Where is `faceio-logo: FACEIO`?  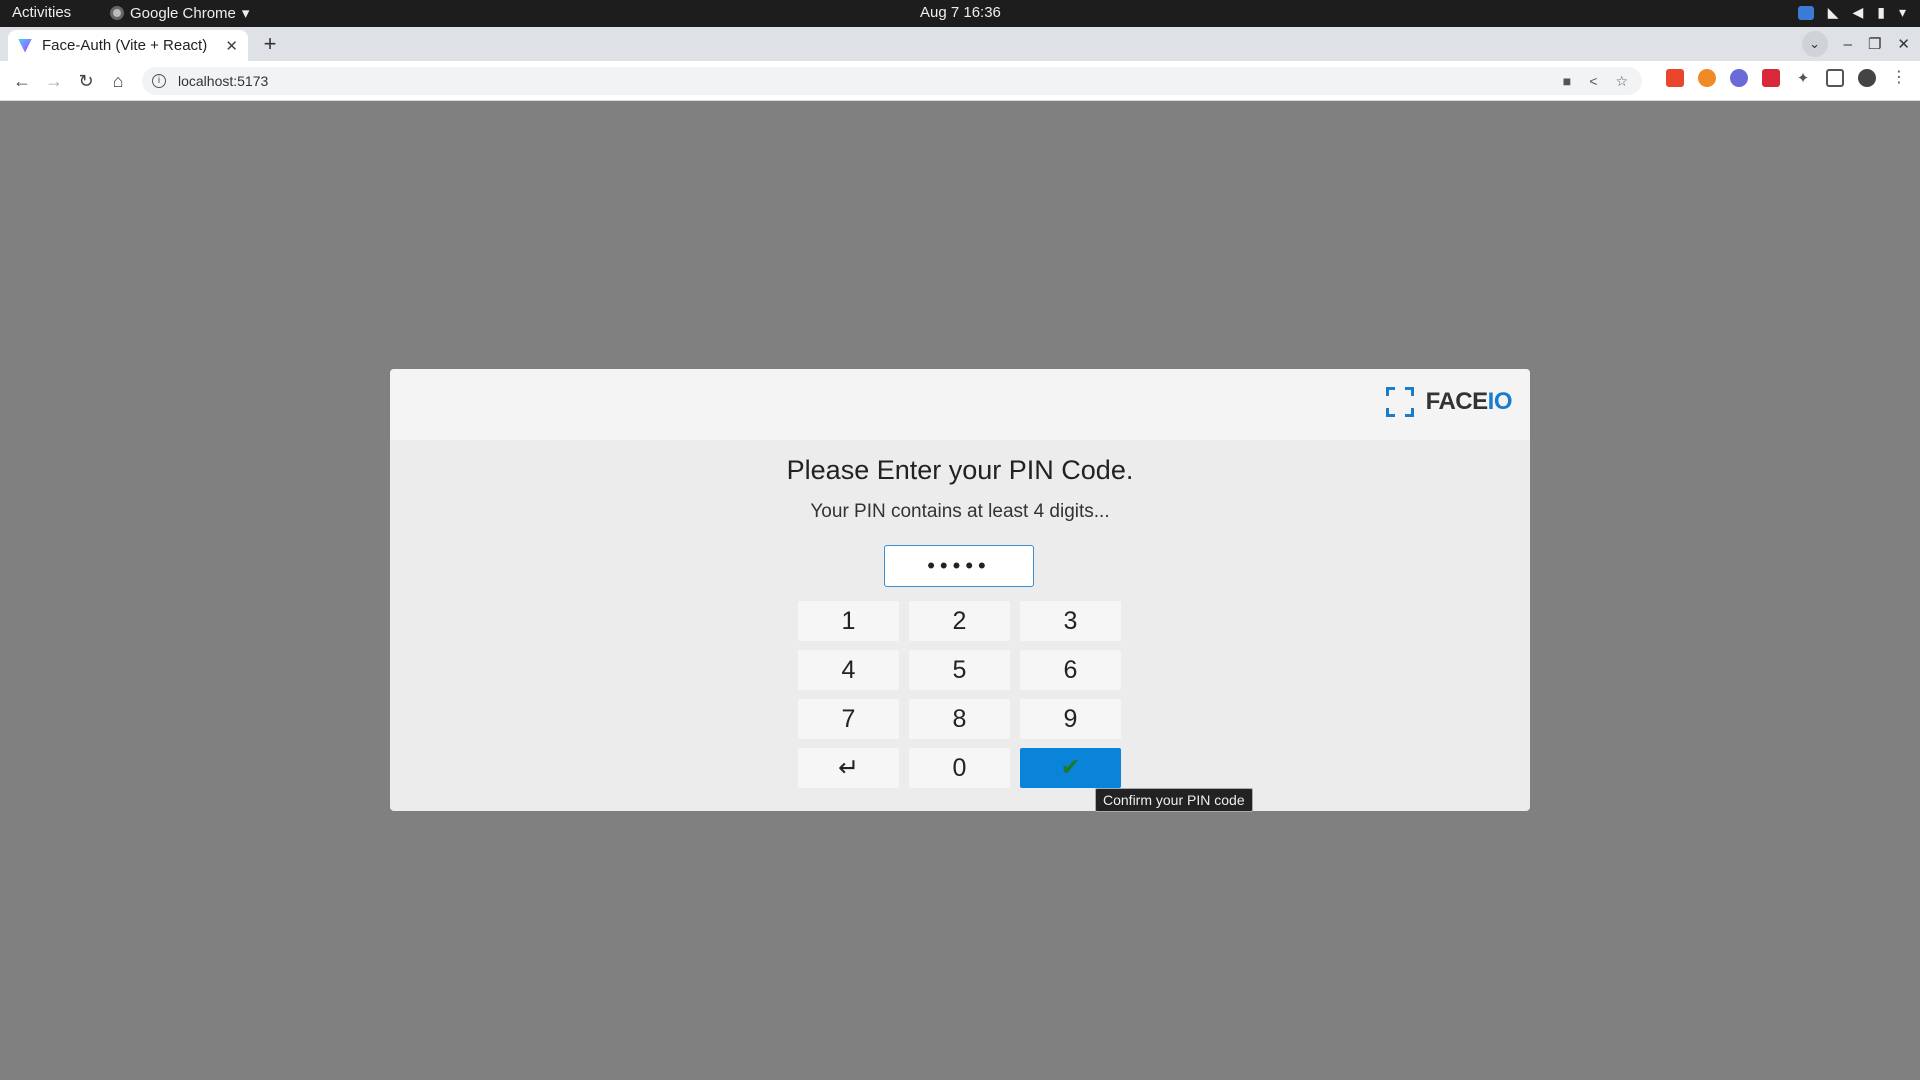
faceio-logo: FACEIO is located at coordinates (1449, 402).